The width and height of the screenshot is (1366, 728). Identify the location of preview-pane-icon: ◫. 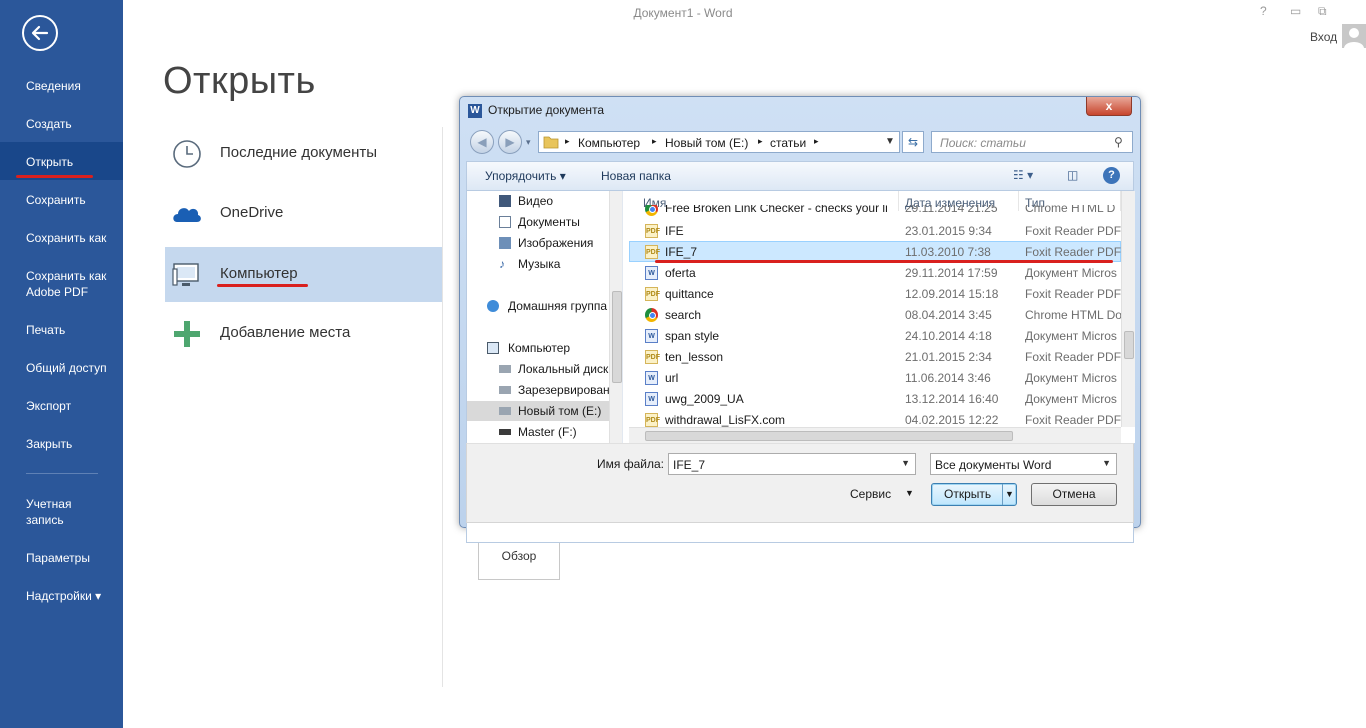
(1072, 175).